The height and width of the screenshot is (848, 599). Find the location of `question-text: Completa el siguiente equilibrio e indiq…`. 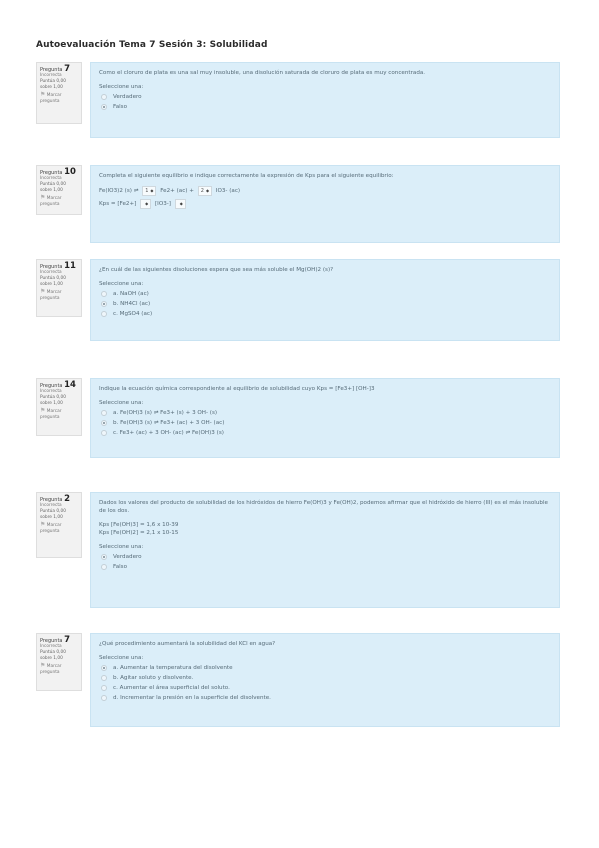

question-text: Completa el siguiente equilibrio e indiq… is located at coordinates (246, 176).